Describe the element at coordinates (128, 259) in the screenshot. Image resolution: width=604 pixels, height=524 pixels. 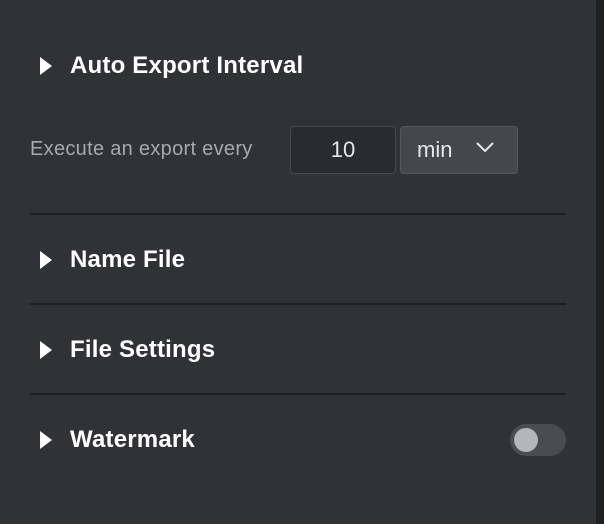
I see `section-title: Name File` at that location.